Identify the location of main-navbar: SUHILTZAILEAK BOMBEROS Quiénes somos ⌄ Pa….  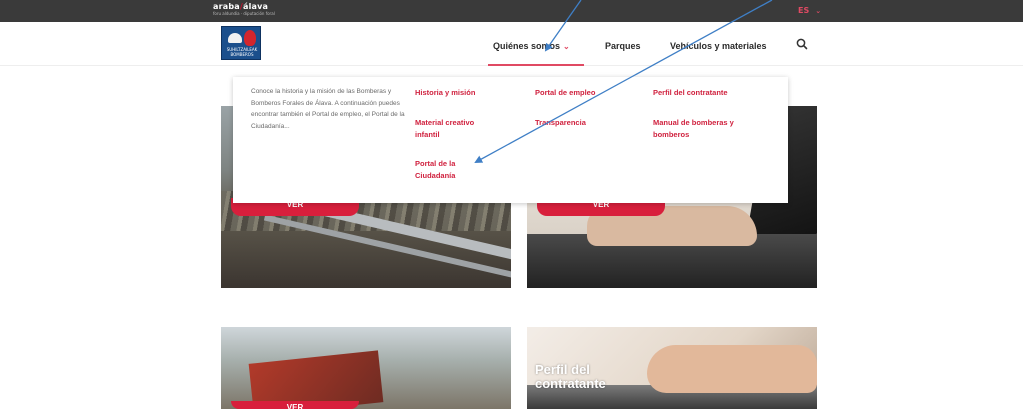
(511, 44).